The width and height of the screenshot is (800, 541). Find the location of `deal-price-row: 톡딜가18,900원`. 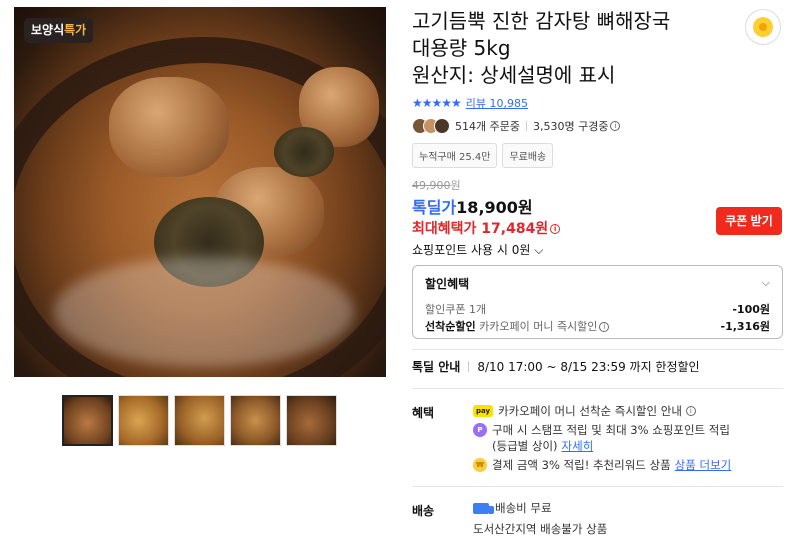

deal-price-row: 톡딜가18,900원 is located at coordinates (472, 206).